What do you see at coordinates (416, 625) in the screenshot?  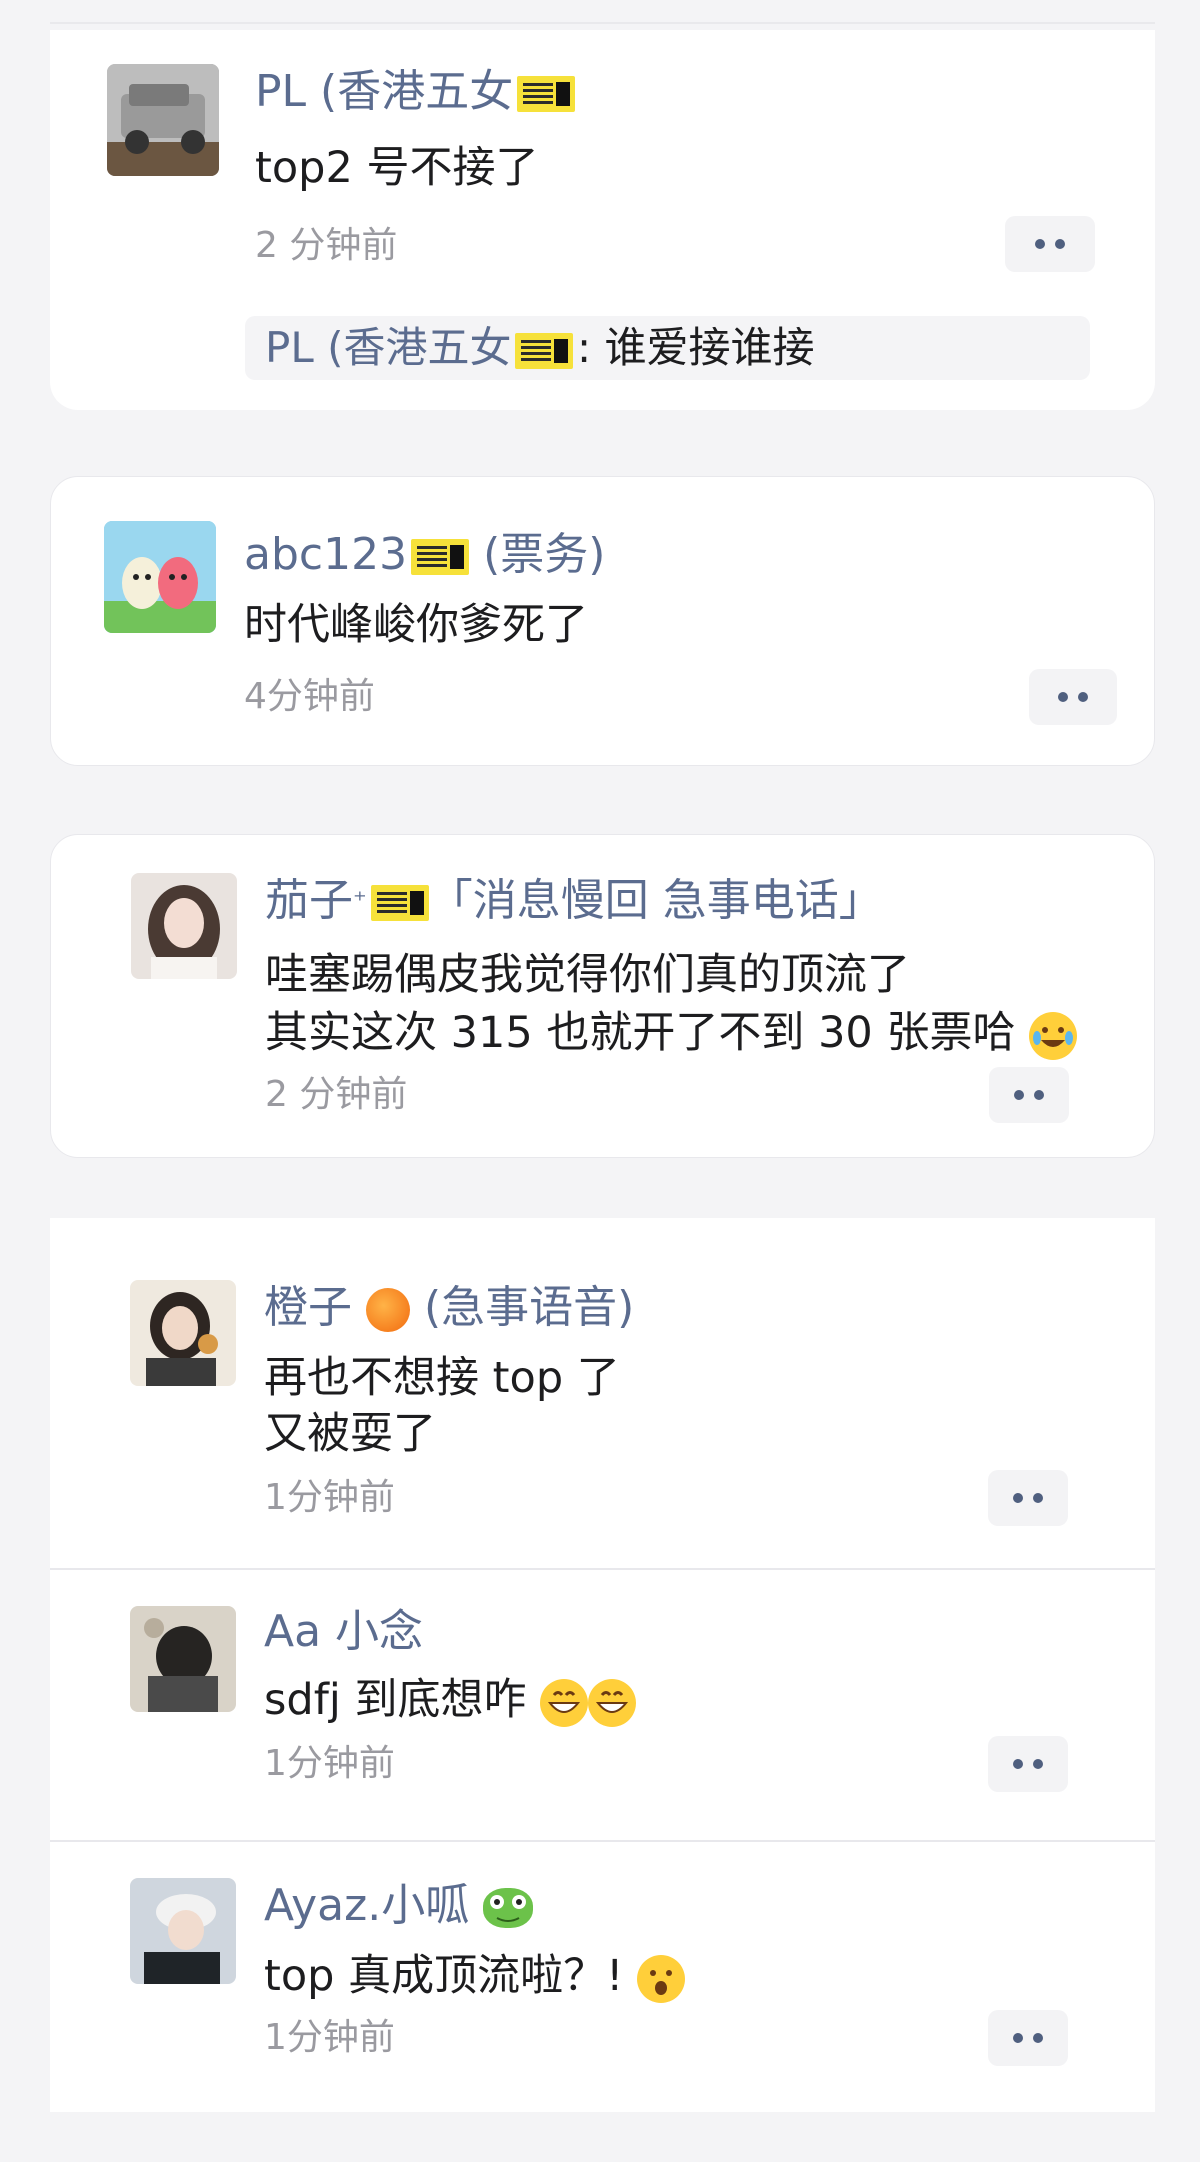 I see `comment-text: 时代峰峻你爹死了` at bounding box center [416, 625].